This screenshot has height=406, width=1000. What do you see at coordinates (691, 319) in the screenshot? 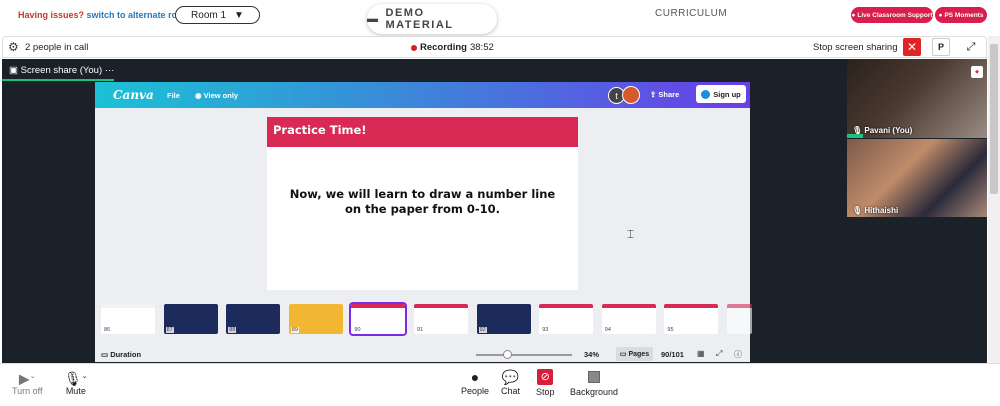
I see `slide-thumbnail: 95` at bounding box center [691, 319].